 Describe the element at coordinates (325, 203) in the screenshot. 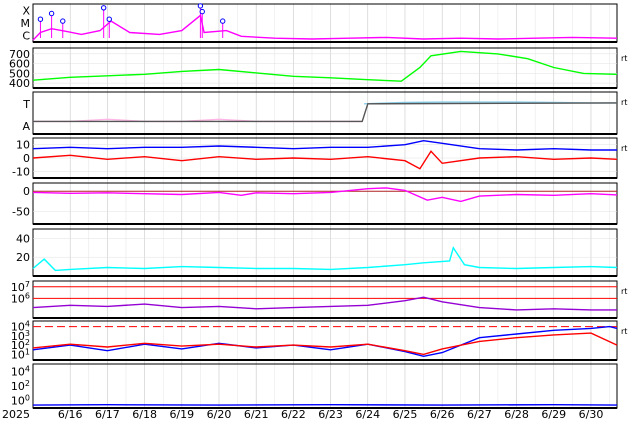

I see `panel-frame-dst-index` at that location.